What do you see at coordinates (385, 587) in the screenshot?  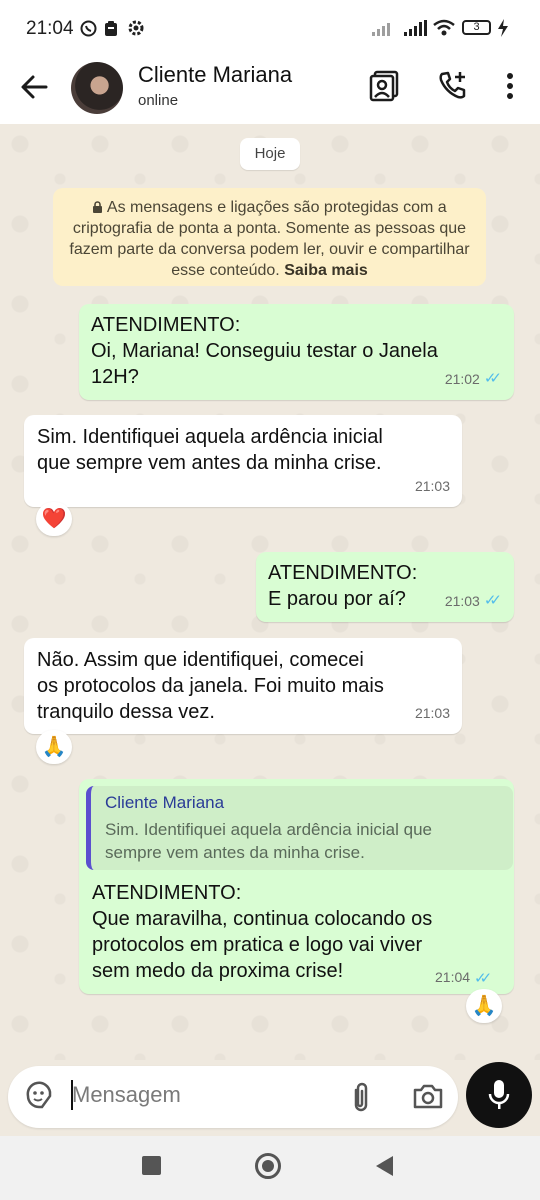 I see `message-outgoing: ATENDIMENTO: E parou por aí? 21:03 ✓✓` at bounding box center [385, 587].